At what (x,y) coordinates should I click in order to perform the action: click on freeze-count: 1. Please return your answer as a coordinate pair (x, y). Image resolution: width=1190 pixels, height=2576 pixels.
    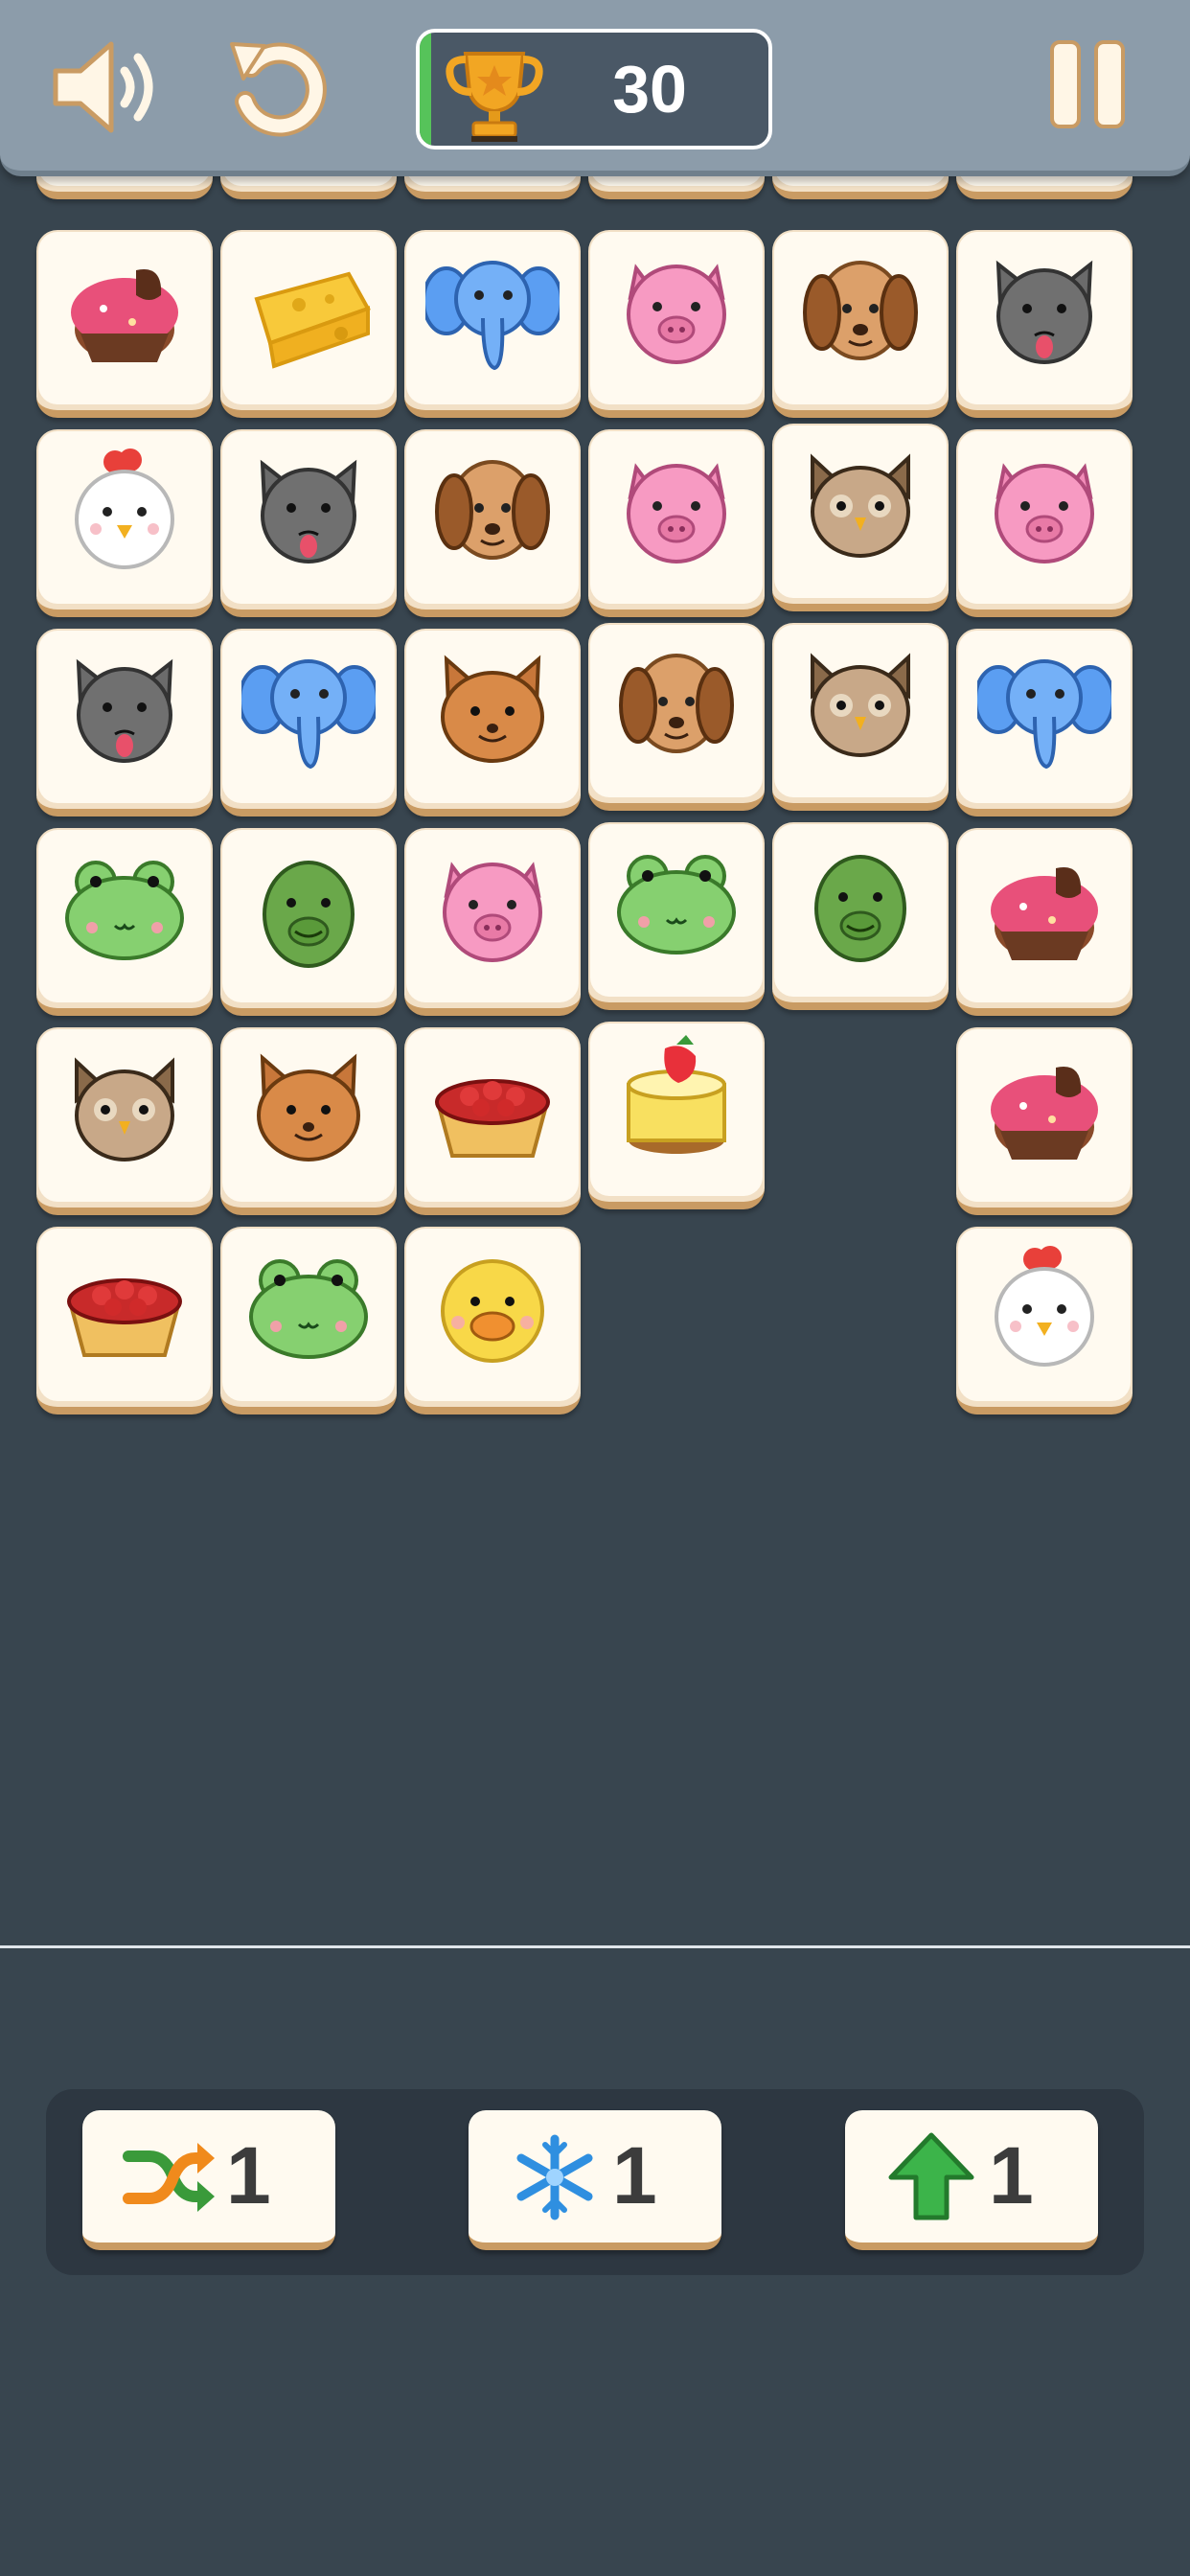
    Looking at the image, I should click on (635, 2175).